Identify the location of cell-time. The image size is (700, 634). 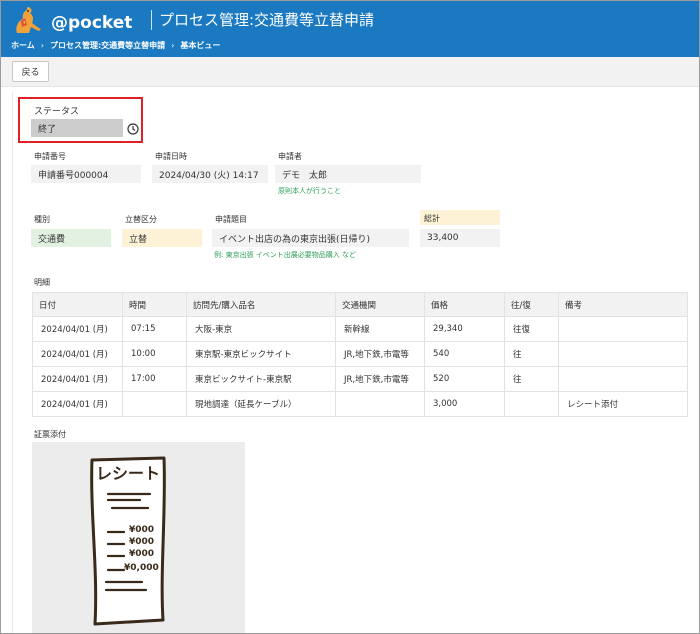
(154, 404).